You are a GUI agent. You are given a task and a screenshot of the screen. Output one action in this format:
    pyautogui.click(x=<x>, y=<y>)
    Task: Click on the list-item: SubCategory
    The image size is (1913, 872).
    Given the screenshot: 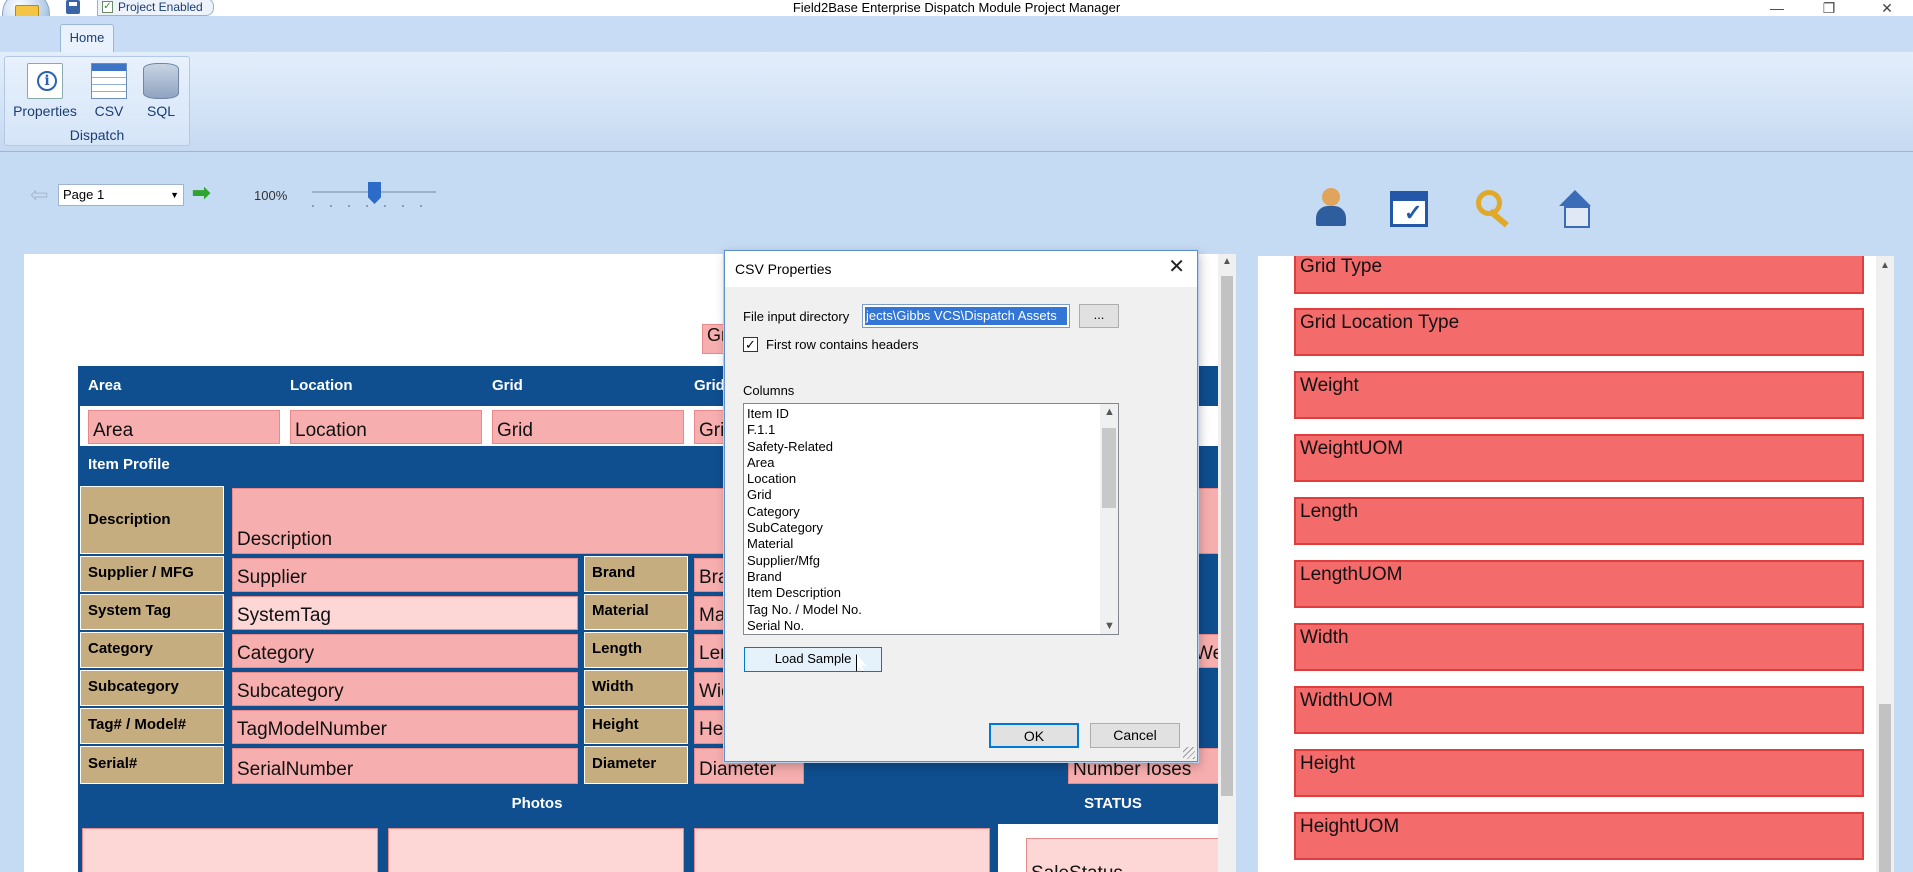 What is the action you would take?
    pyautogui.click(x=804, y=528)
    